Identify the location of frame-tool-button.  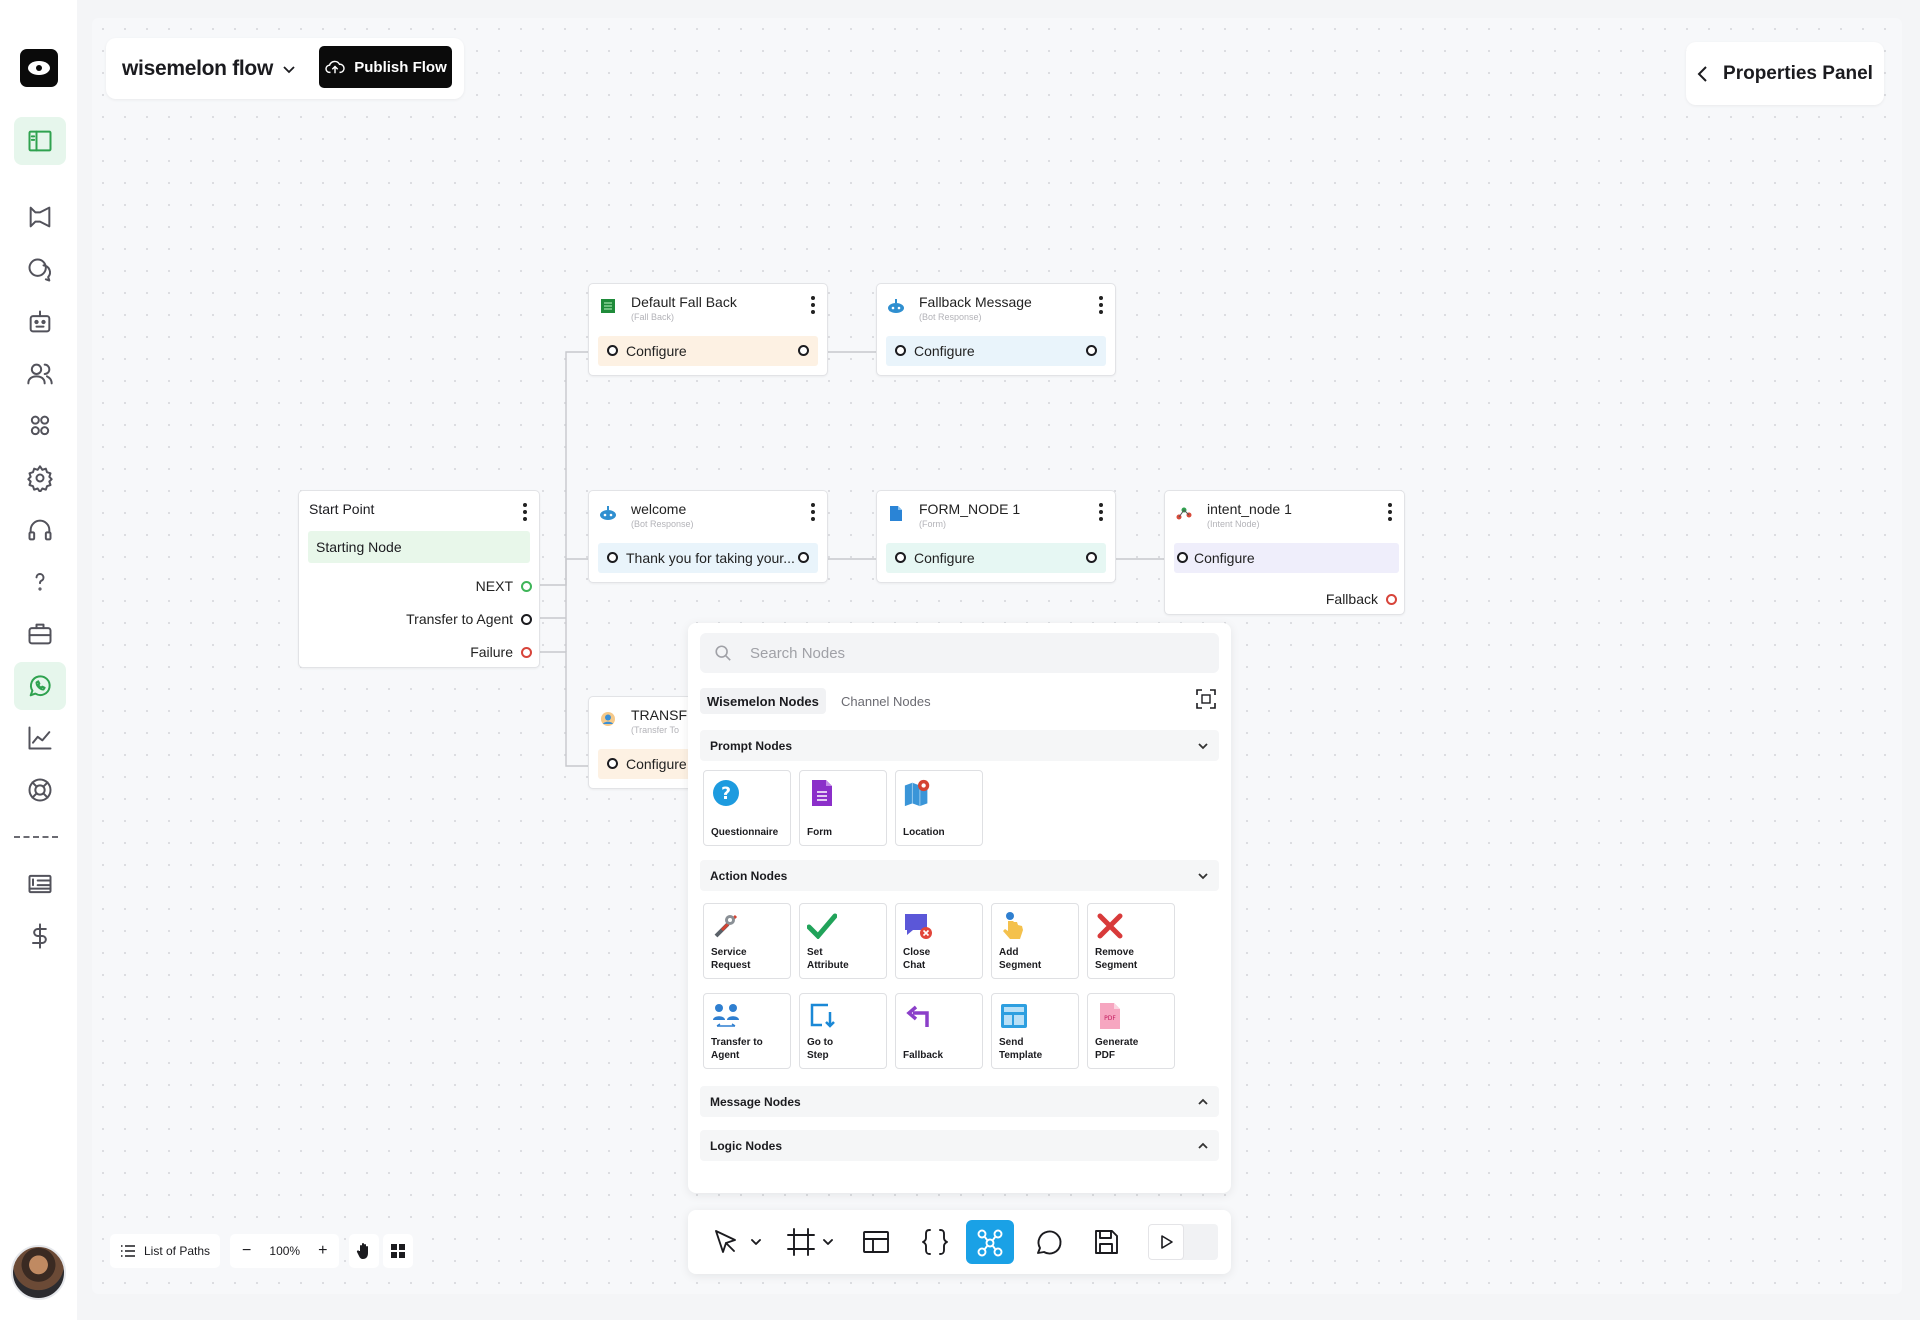
(801, 1242).